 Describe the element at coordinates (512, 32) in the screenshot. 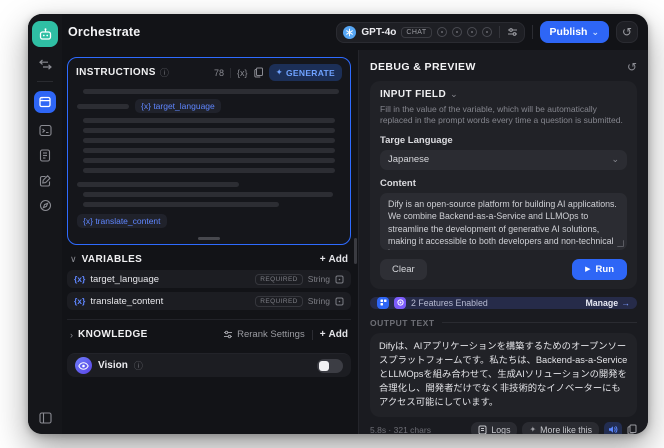

I see `model-settings-sliders-icon` at that location.